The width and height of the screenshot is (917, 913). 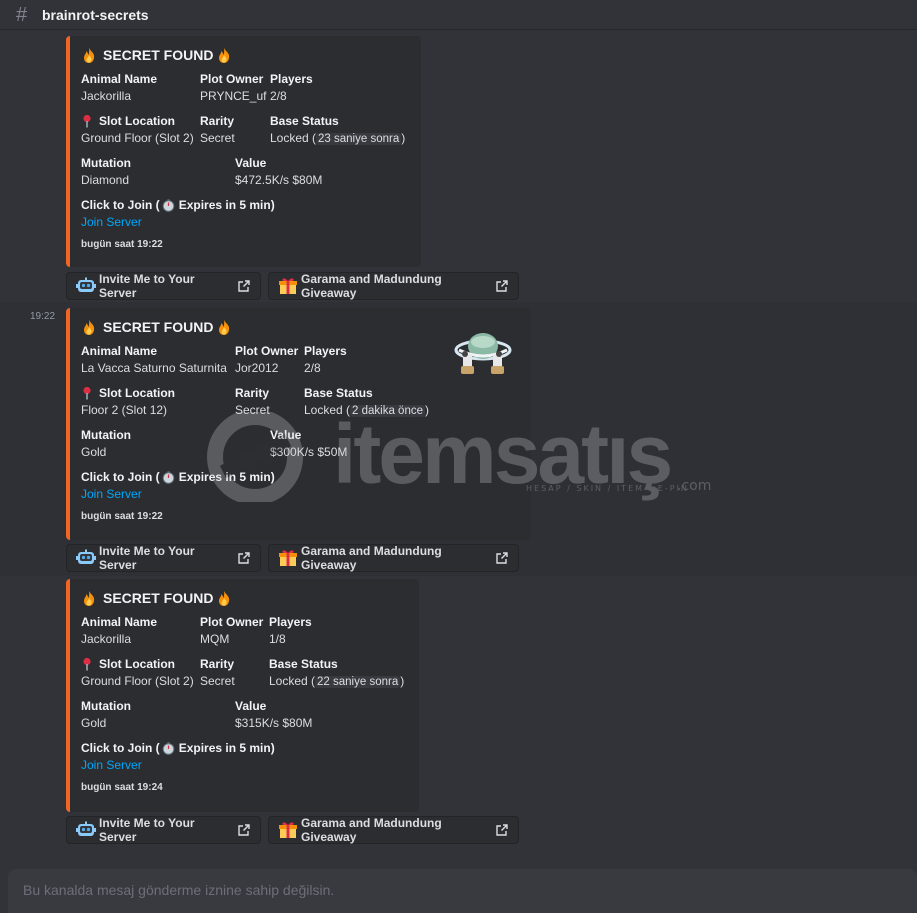 What do you see at coordinates (337, 681) in the screenshot?
I see `base-status-value: Locked (22 saniye sonra)` at bounding box center [337, 681].